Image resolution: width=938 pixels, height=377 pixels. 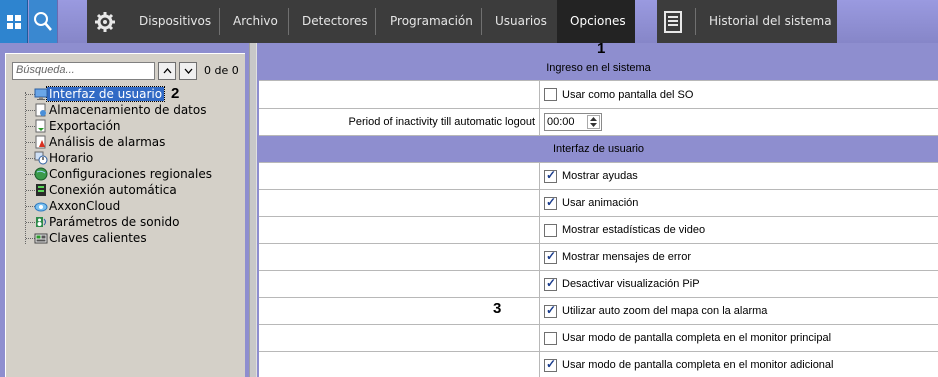 What do you see at coordinates (631, 284) in the screenshot?
I see `option-label: Desactivar visualización PiP` at bounding box center [631, 284].